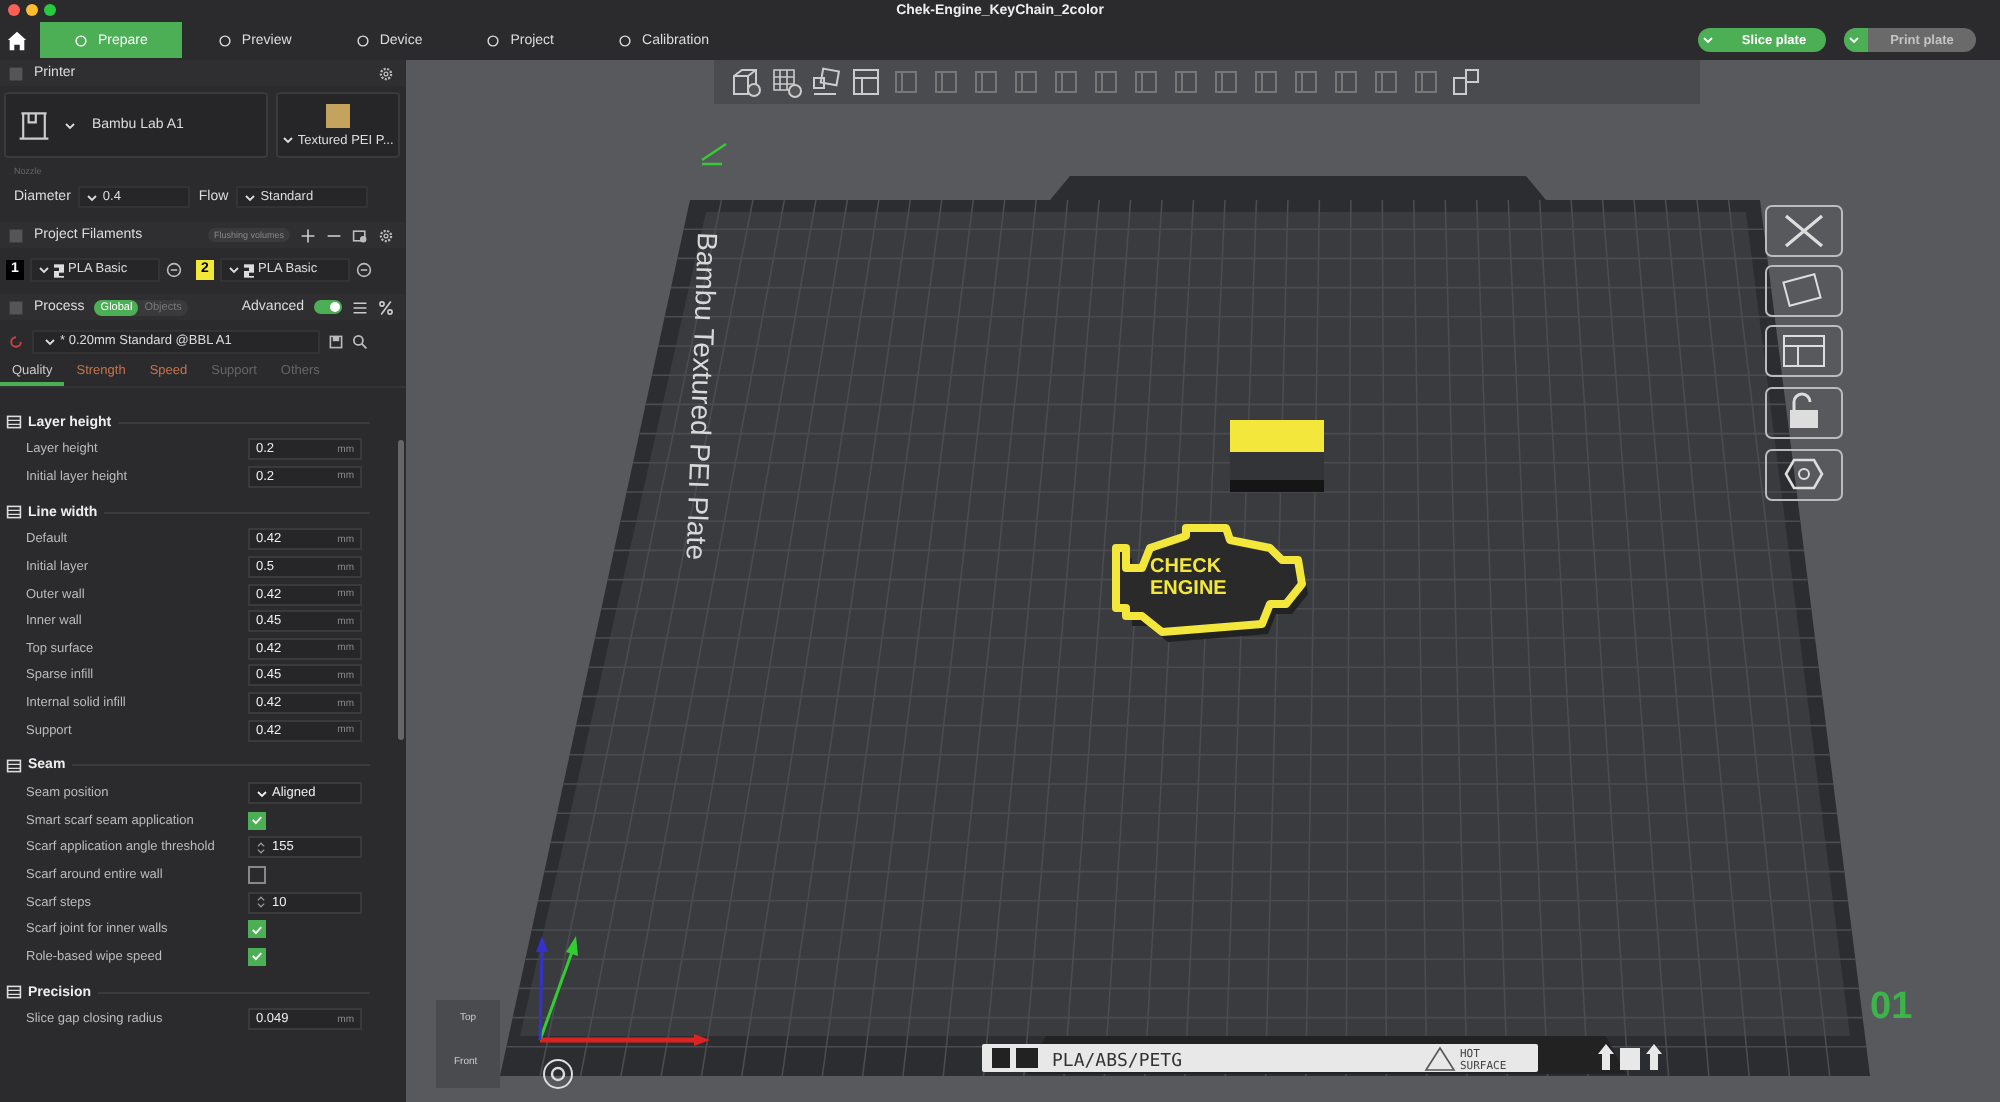 The width and height of the screenshot is (2000, 1102). Describe the element at coordinates (34, 125) in the screenshot. I see `printer-icon` at that location.